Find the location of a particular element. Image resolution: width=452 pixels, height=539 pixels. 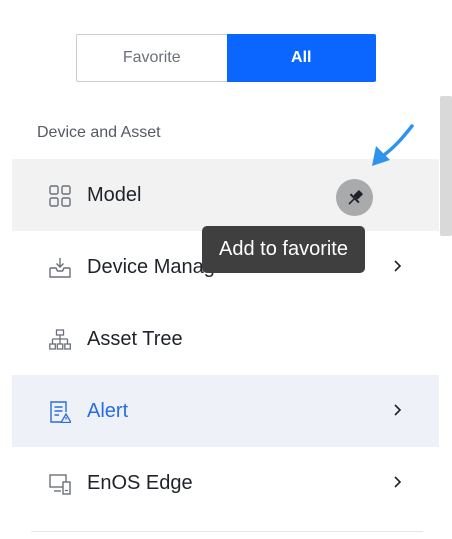

scrollbar is located at coordinates (446, 166).